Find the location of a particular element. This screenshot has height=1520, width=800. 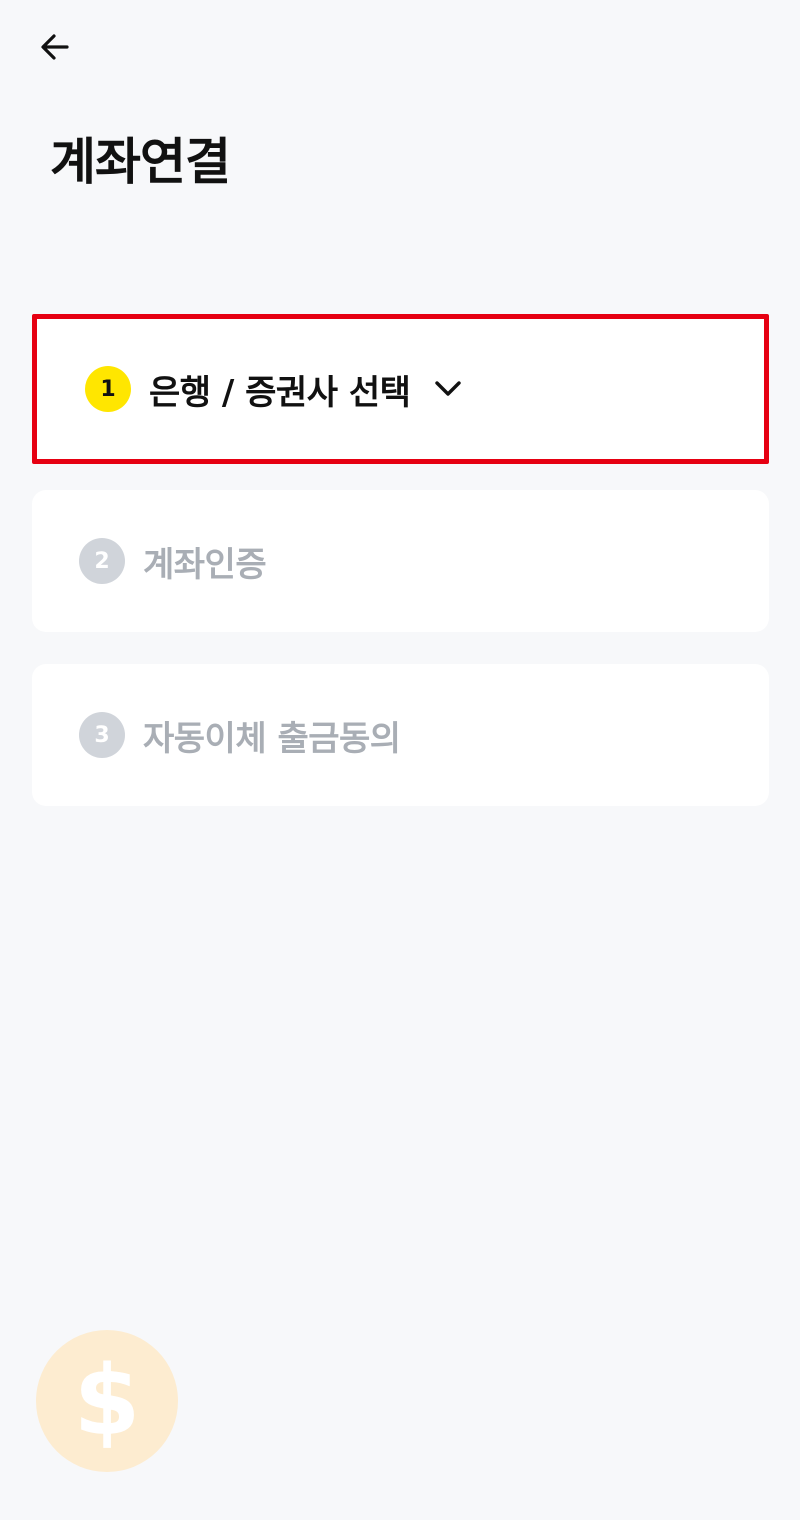

floating-action-button: $ is located at coordinates (107, 1401).